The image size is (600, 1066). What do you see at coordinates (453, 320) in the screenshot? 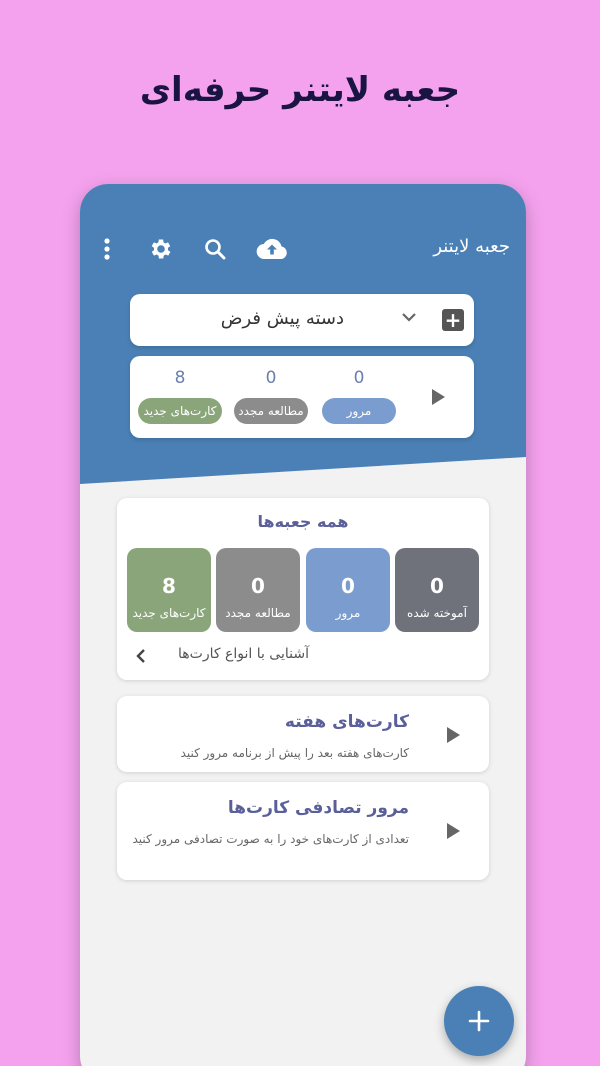
I see `plus-square-icon: +` at bounding box center [453, 320].